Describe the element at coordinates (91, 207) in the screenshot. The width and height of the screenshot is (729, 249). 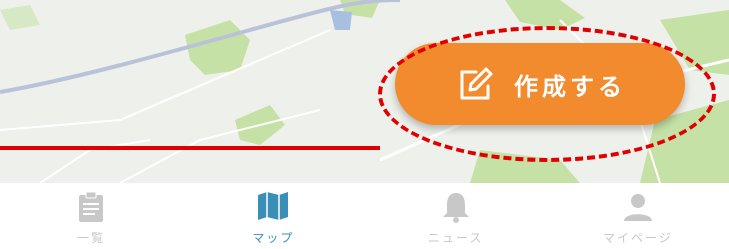
I see `clipboard-icon` at that location.